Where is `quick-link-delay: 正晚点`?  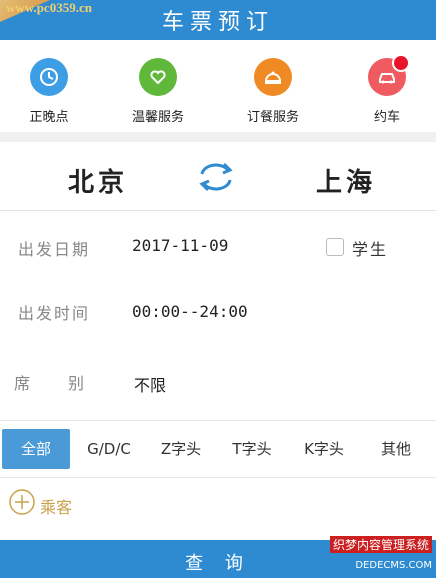 quick-link-delay: 正晚点 is located at coordinates (49, 91).